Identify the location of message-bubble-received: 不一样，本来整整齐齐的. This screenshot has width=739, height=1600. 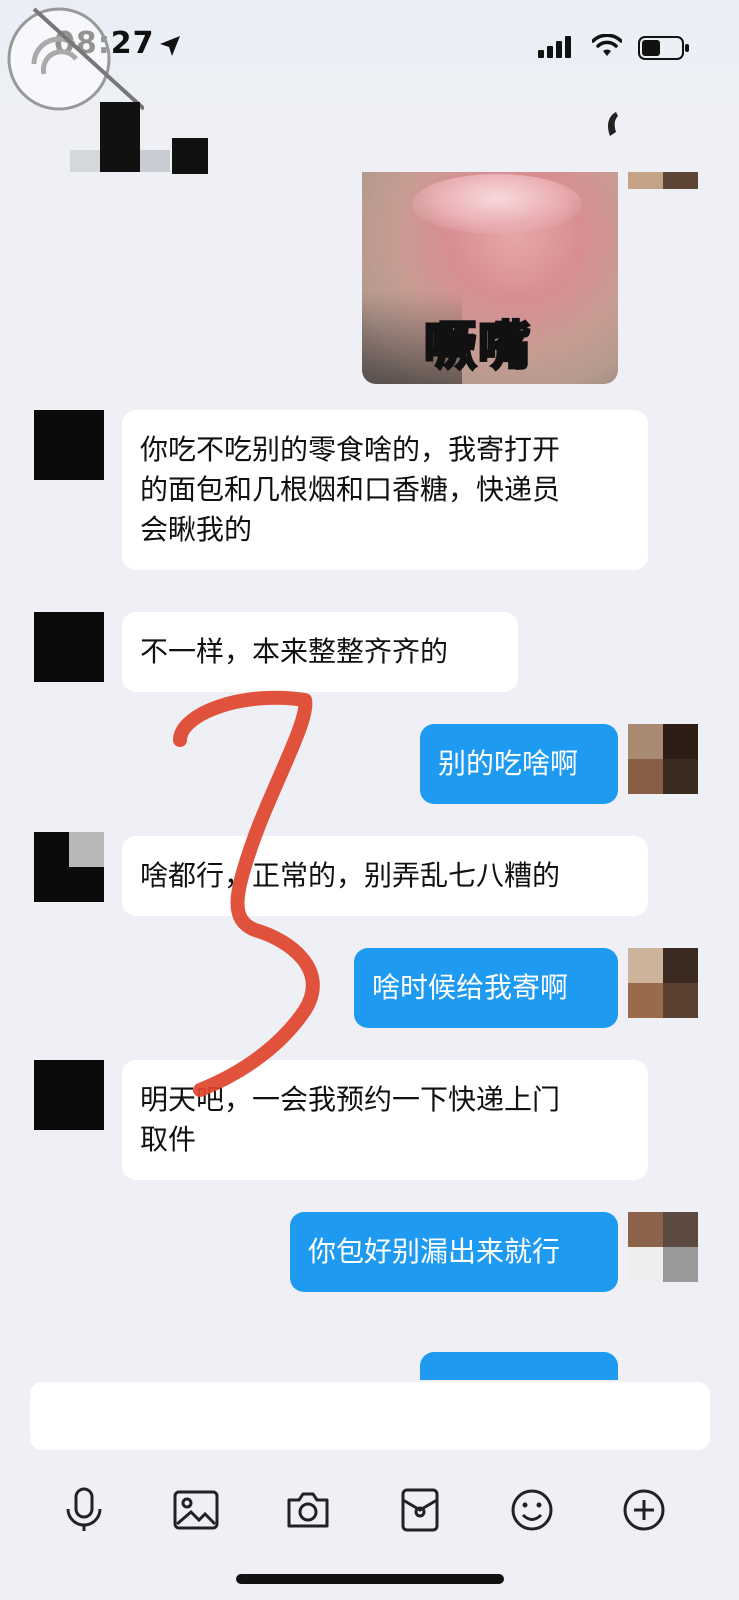
(320, 652).